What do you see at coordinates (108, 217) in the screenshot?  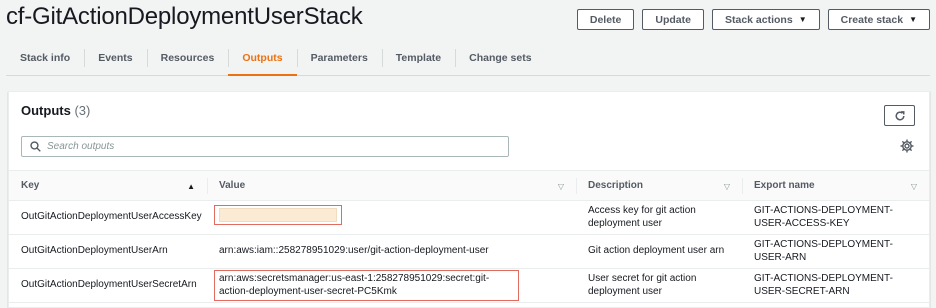 I see `cell-key: OutGitActionDeploymentUserAccessKey` at bounding box center [108, 217].